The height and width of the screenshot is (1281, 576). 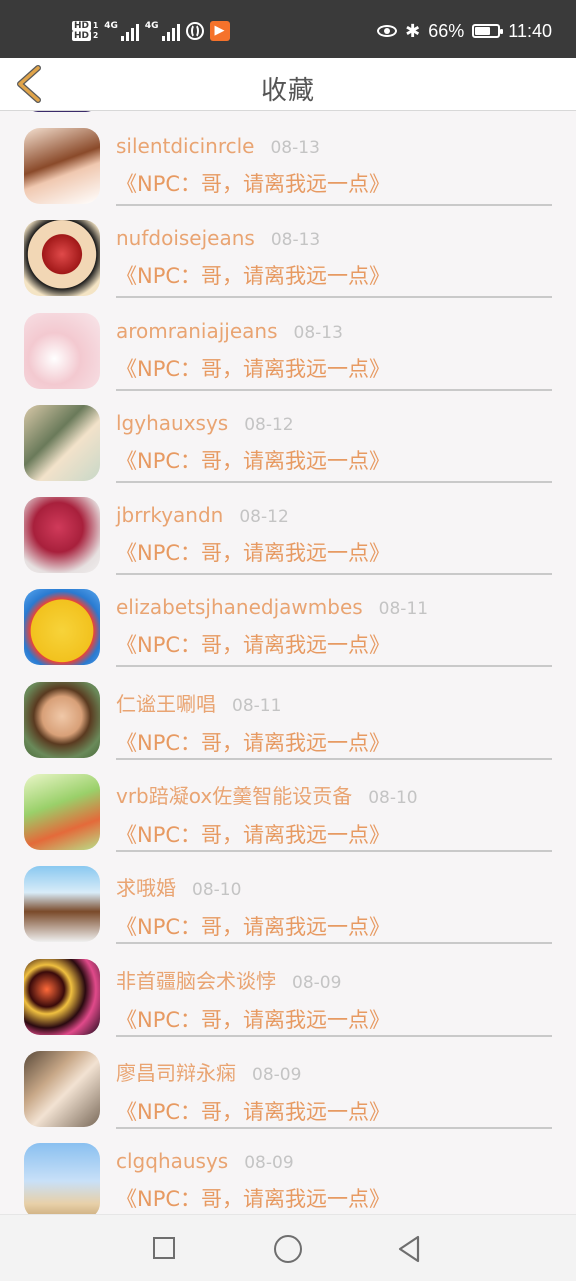 I want to click on status-left: HD 1 HD 2 4G 4G ▶, so click(x=151, y=31).